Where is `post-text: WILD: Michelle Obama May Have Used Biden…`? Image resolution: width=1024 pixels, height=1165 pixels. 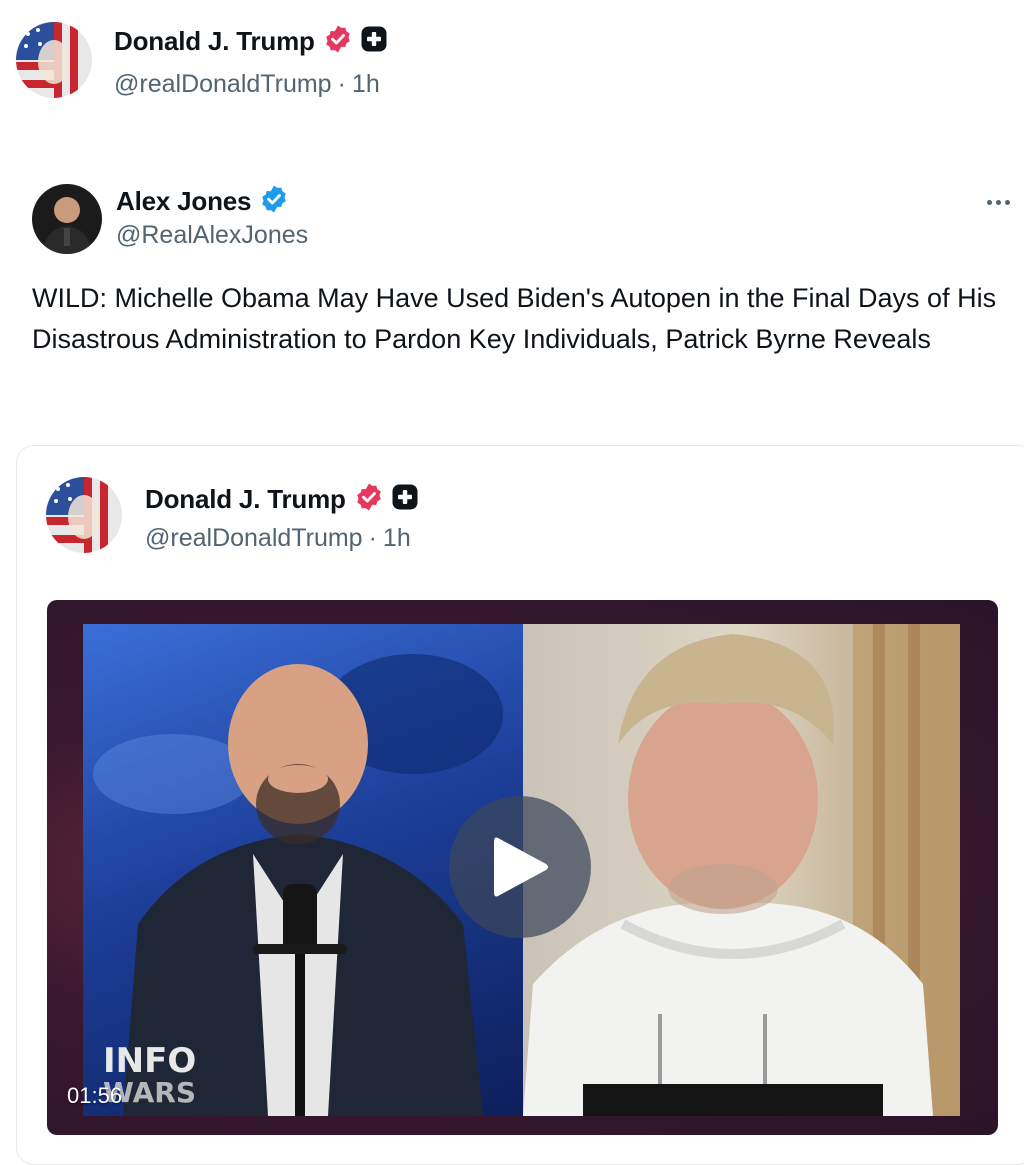
post-text: WILD: Michelle Obama May Have Used Biden… is located at coordinates (514, 318).